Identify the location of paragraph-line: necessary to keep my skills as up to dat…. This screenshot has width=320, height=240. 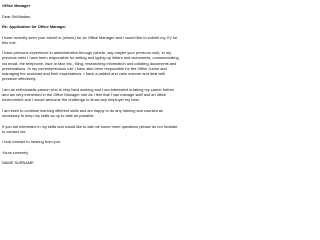
(48, 116).